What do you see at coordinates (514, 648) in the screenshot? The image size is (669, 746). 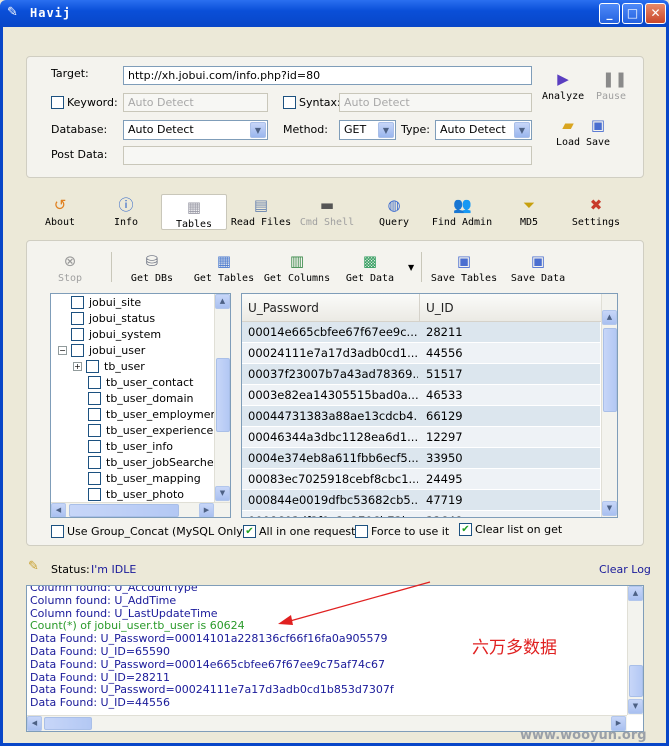 I see `annotation-text: 六万多数据` at bounding box center [514, 648].